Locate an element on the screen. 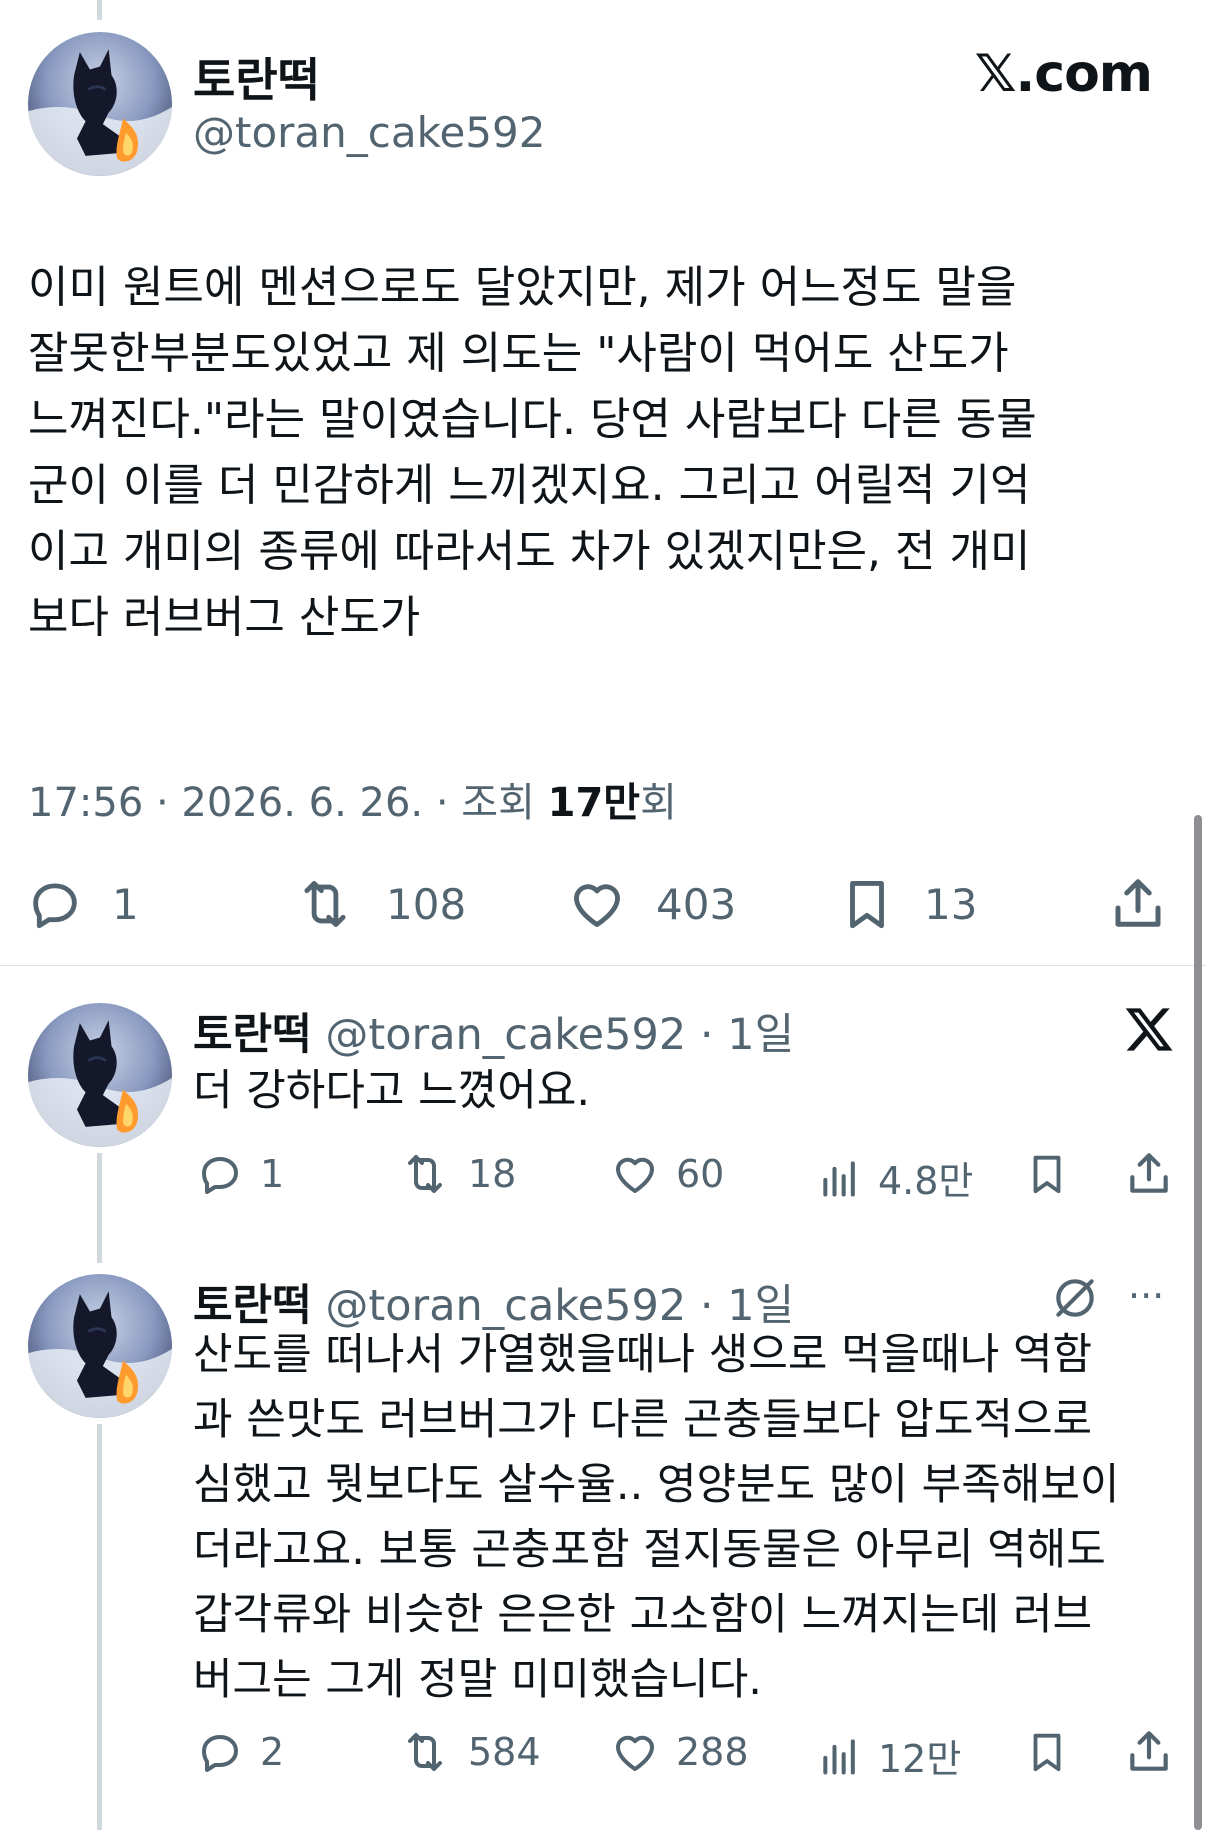 The height and width of the screenshot is (1830, 1206). retweet-button: 18 is located at coordinates (457, 1174).